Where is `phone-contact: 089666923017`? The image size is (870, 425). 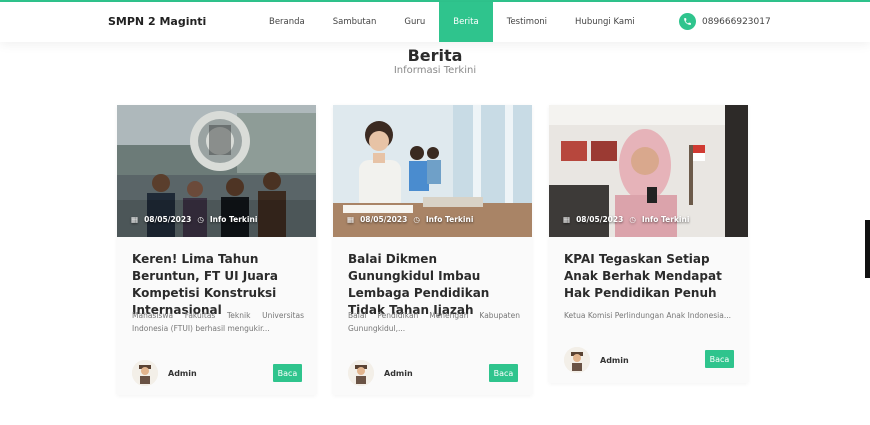
phone-contact: 089666923017 is located at coordinates (725, 21).